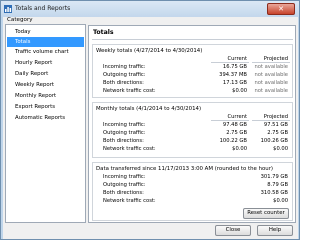  I want to click on since-incoming-label: Incoming traffic:, so click(124, 177).